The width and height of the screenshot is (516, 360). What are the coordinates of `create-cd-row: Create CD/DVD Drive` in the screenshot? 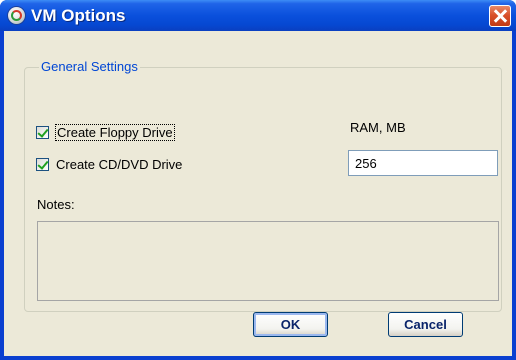 It's located at (109, 164).